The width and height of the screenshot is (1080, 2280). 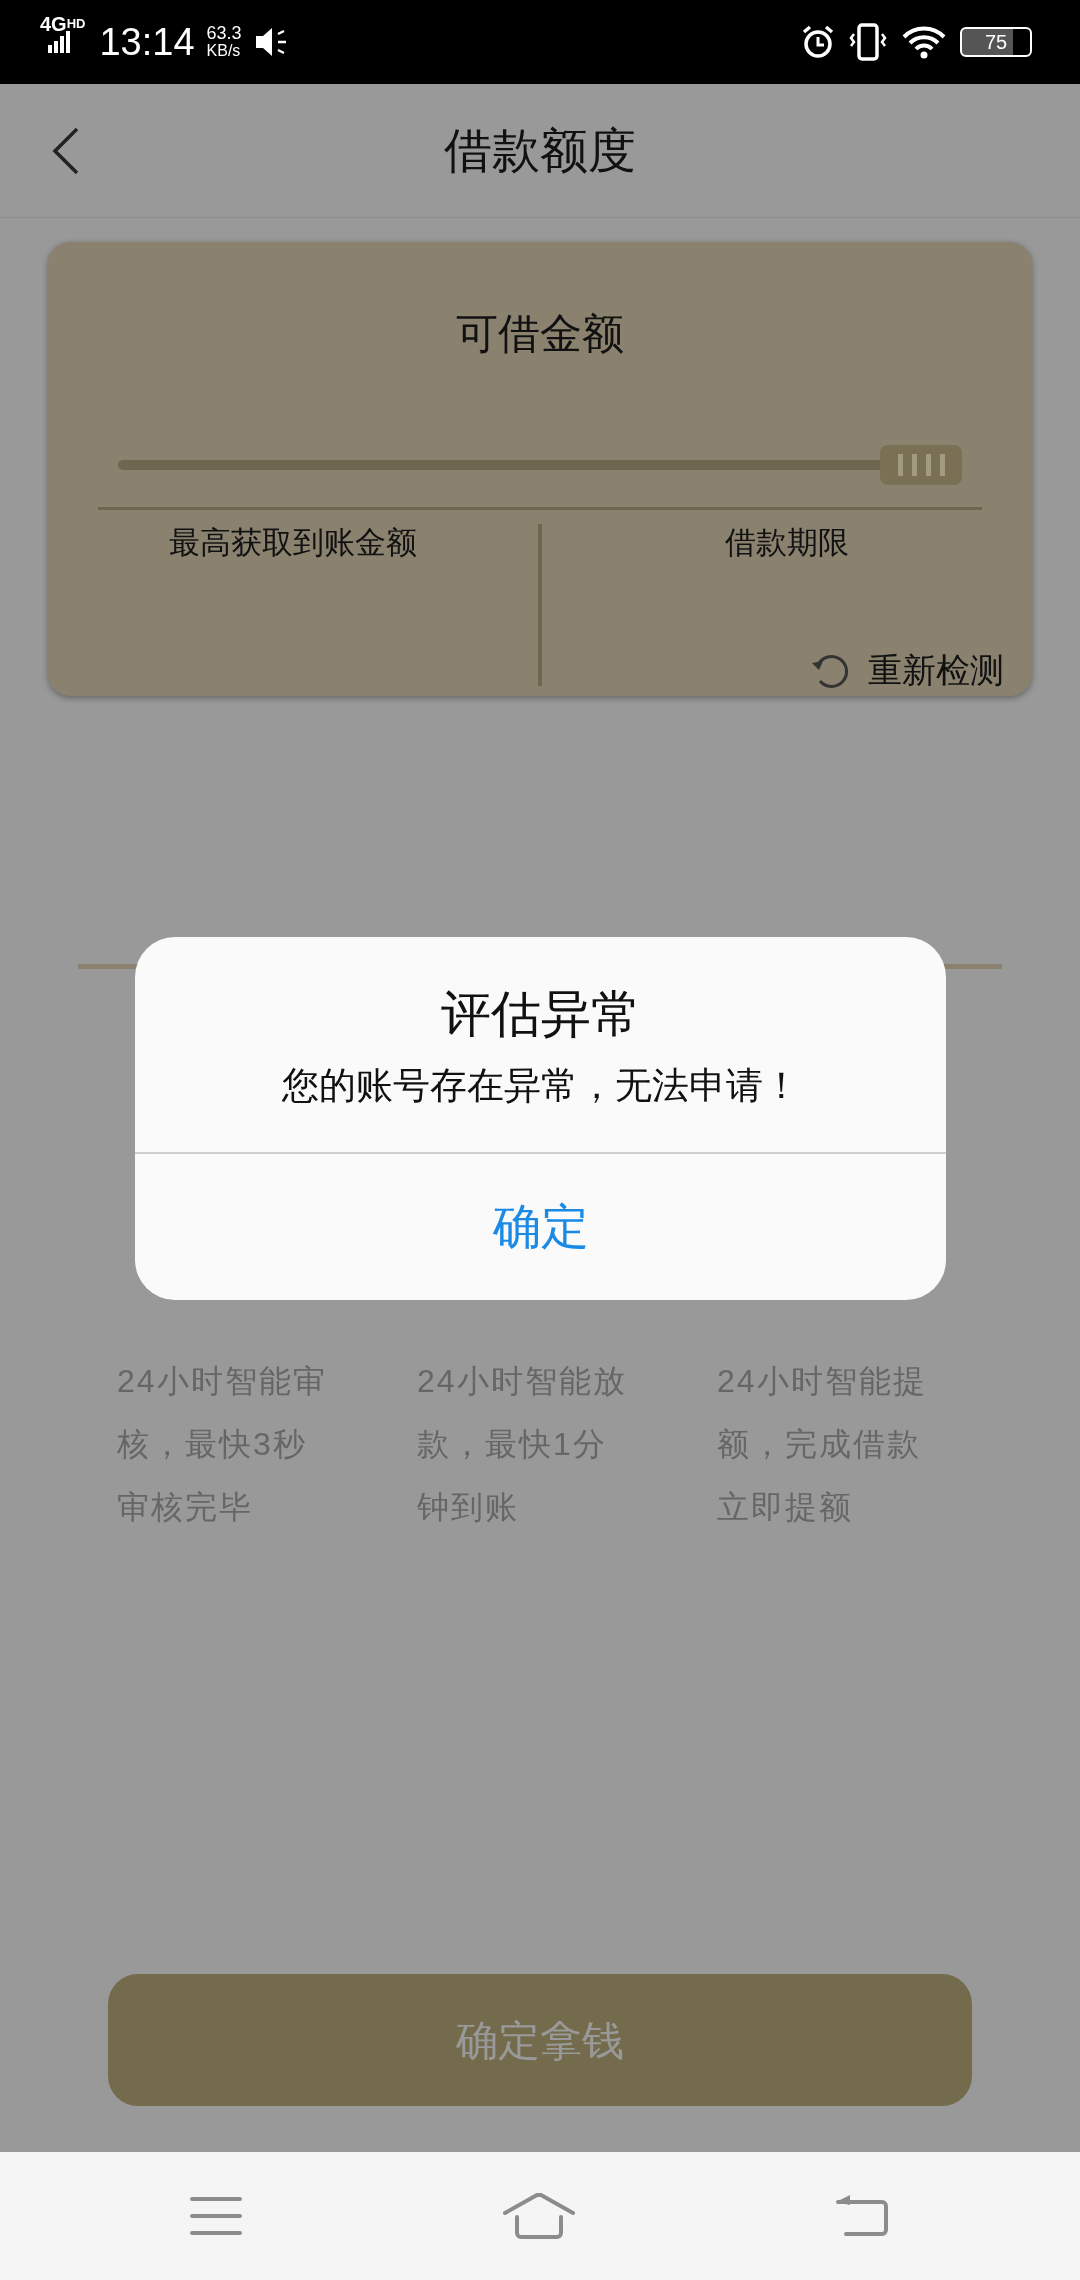 What do you see at coordinates (540, 1086) in the screenshot?
I see `dialog-message: 您的账号存在异常，无法申请！` at bounding box center [540, 1086].